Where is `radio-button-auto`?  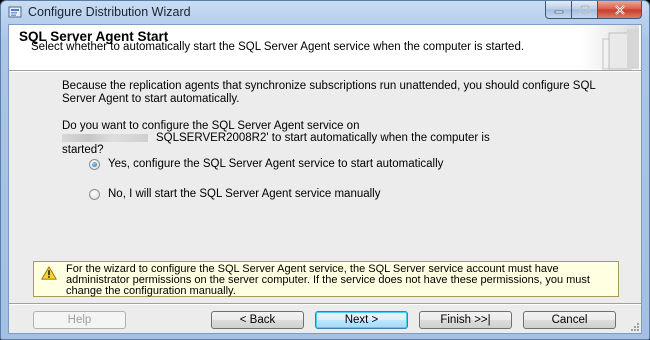 radio-button-auto is located at coordinates (94, 164).